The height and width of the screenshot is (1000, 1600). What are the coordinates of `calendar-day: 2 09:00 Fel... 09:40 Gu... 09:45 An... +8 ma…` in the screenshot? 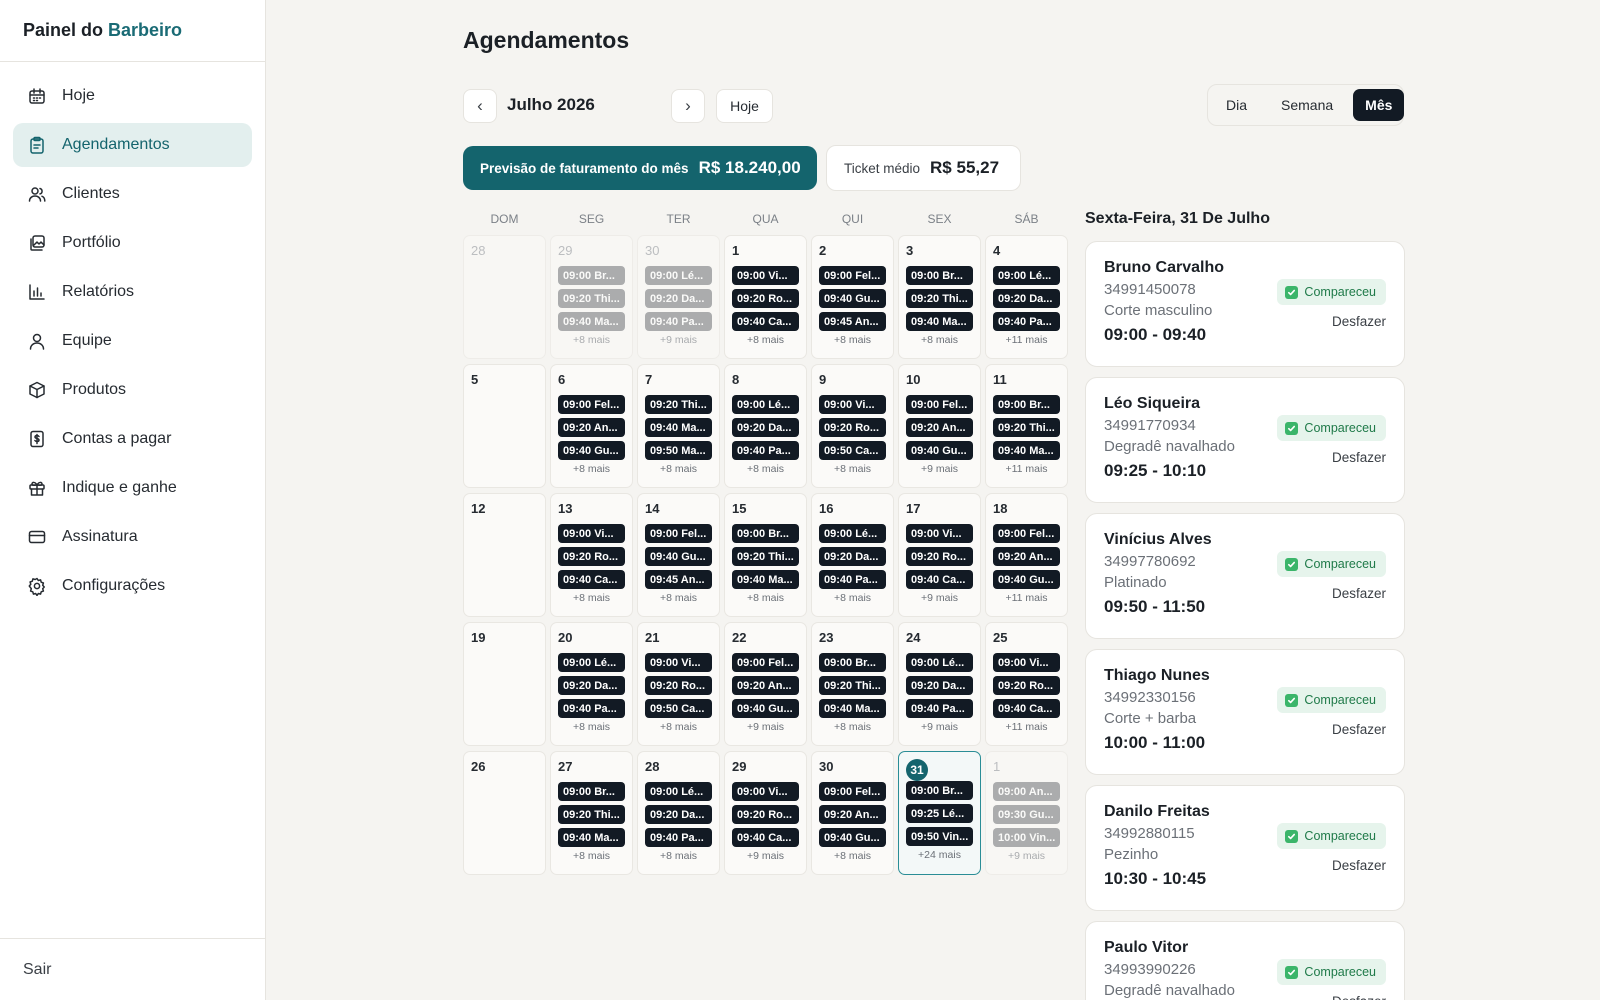 It's located at (852, 297).